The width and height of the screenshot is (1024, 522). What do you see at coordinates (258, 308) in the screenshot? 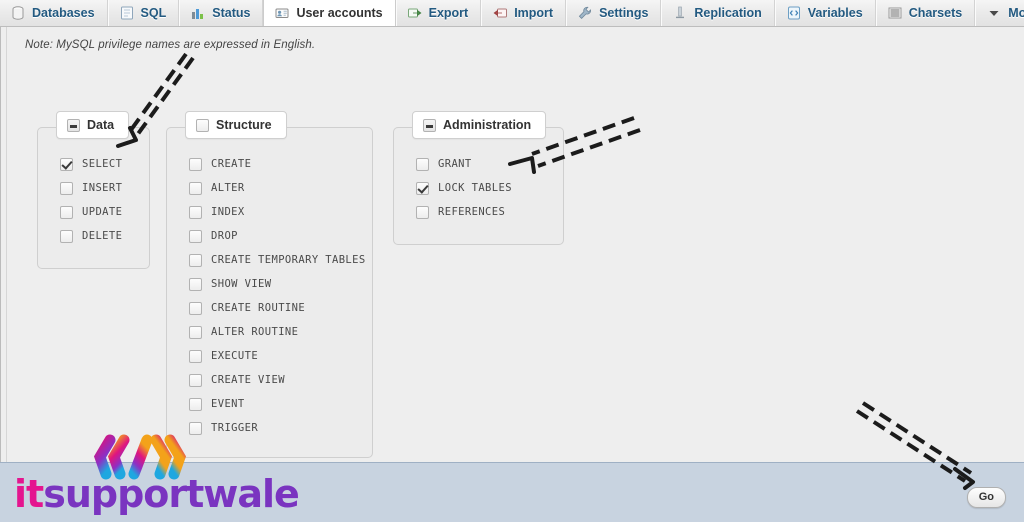
I see `privilege-label: CREATE ROUTINE` at bounding box center [258, 308].